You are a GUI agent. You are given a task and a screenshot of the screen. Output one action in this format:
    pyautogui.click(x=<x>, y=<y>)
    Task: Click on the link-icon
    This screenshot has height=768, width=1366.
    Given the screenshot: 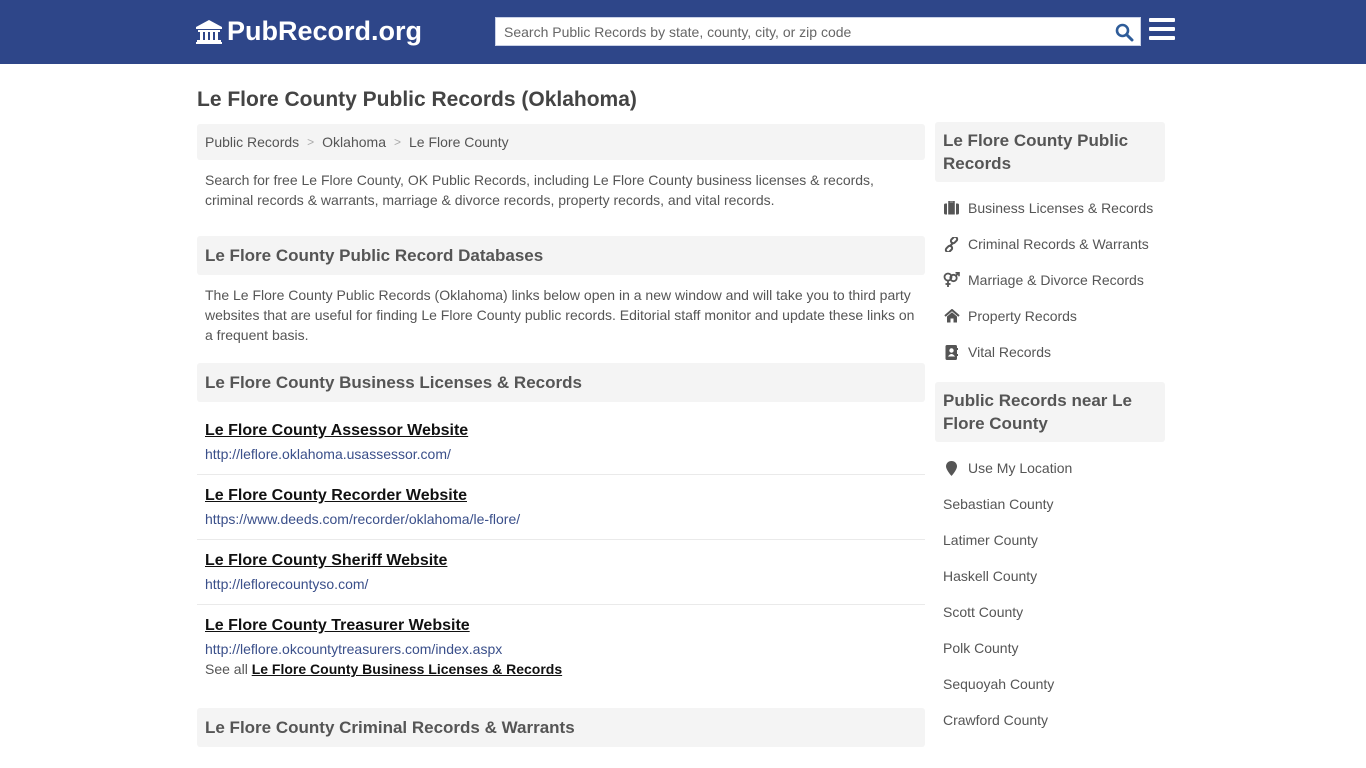 What is the action you would take?
    pyautogui.click(x=951, y=244)
    